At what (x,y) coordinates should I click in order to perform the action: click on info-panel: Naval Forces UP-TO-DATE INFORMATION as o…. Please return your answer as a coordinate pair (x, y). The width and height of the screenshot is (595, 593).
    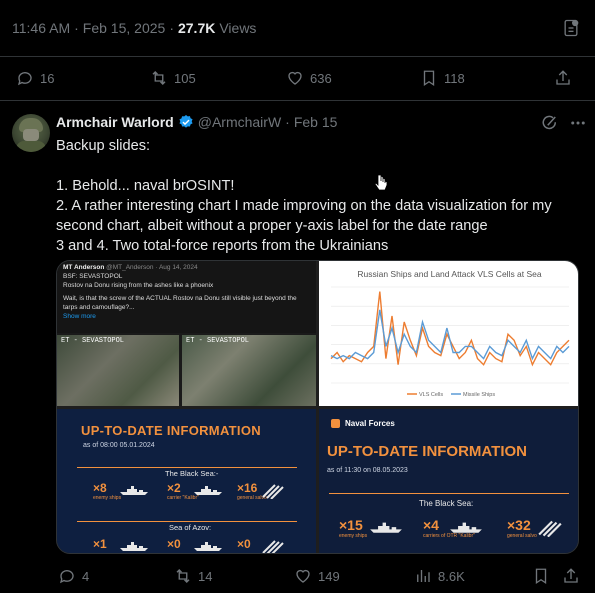
    Looking at the image, I should click on (448, 481).